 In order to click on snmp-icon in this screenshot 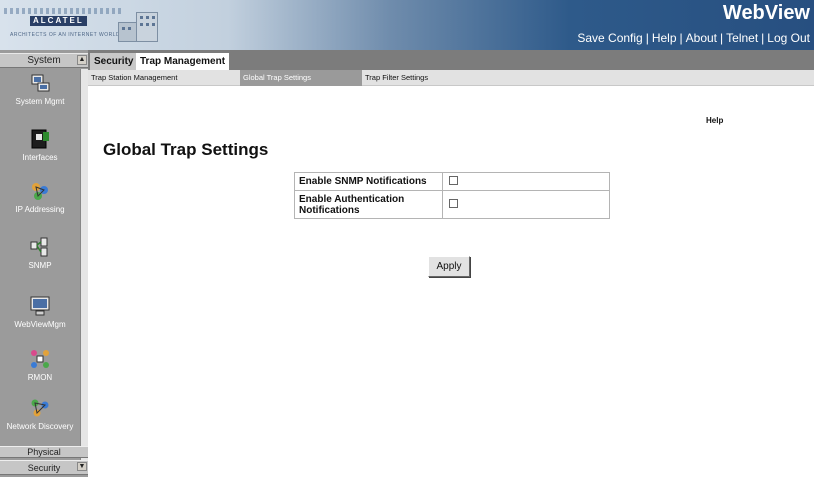, I will do `click(39, 247)`.